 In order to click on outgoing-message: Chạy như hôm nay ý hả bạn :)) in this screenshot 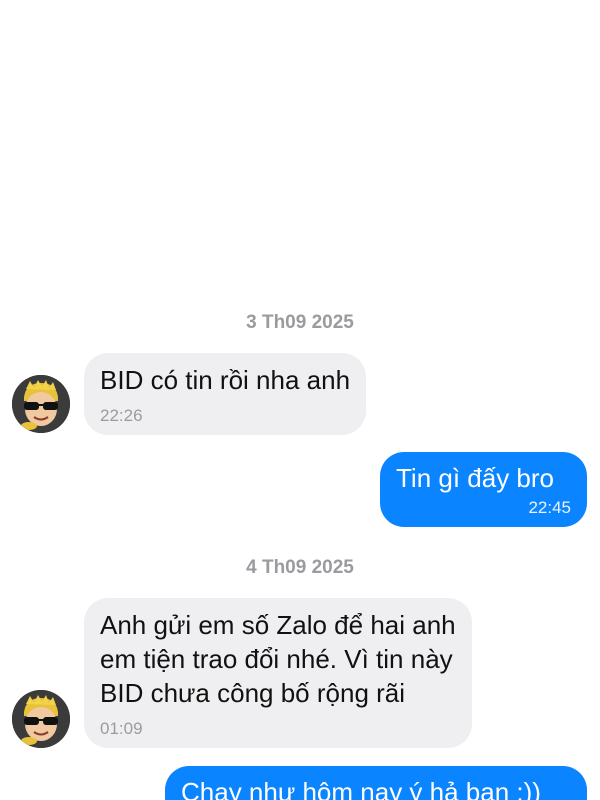, I will do `click(376, 783)`.